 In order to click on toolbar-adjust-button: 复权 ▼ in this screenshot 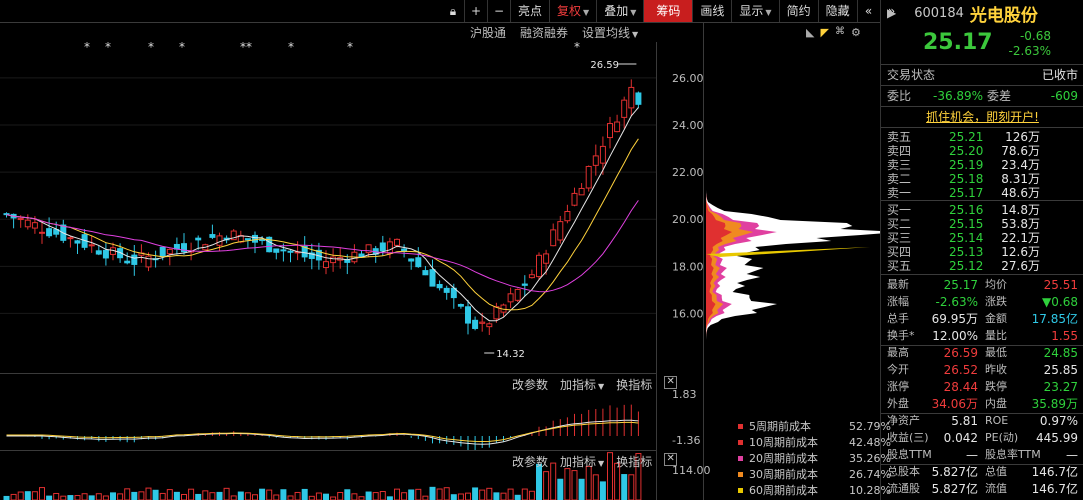, I will do `click(574, 11)`.